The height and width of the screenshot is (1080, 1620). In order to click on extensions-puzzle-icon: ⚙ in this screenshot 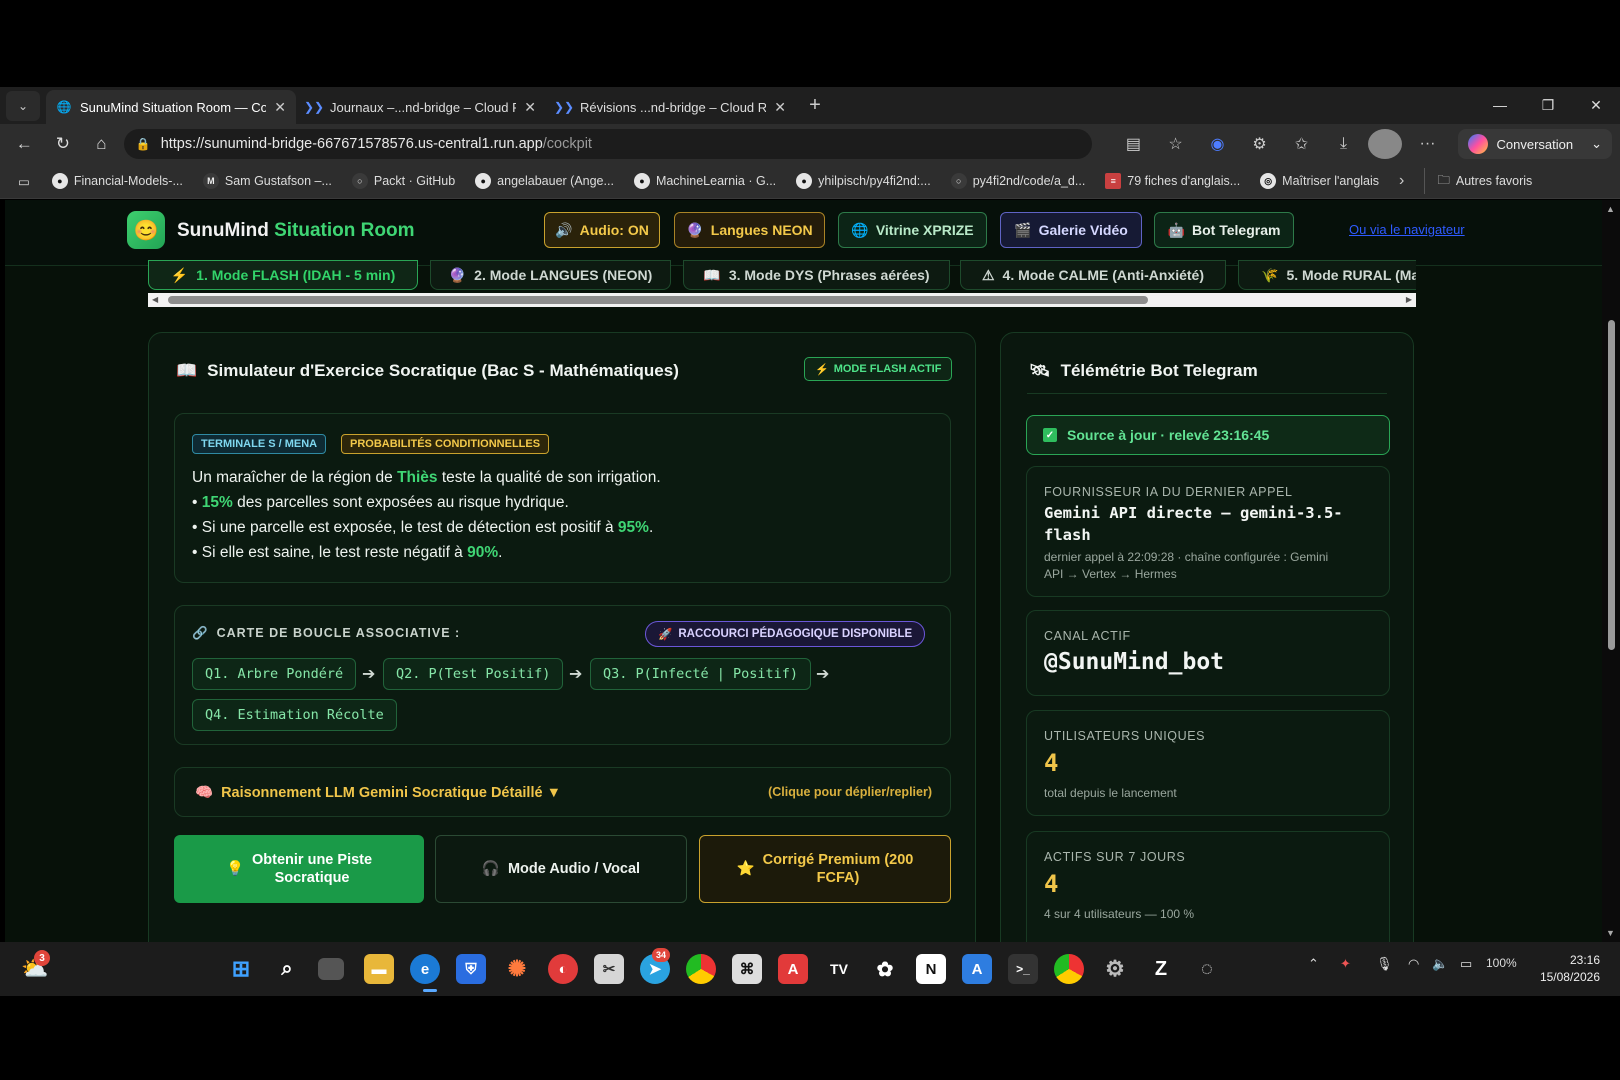, I will do `click(1259, 144)`.